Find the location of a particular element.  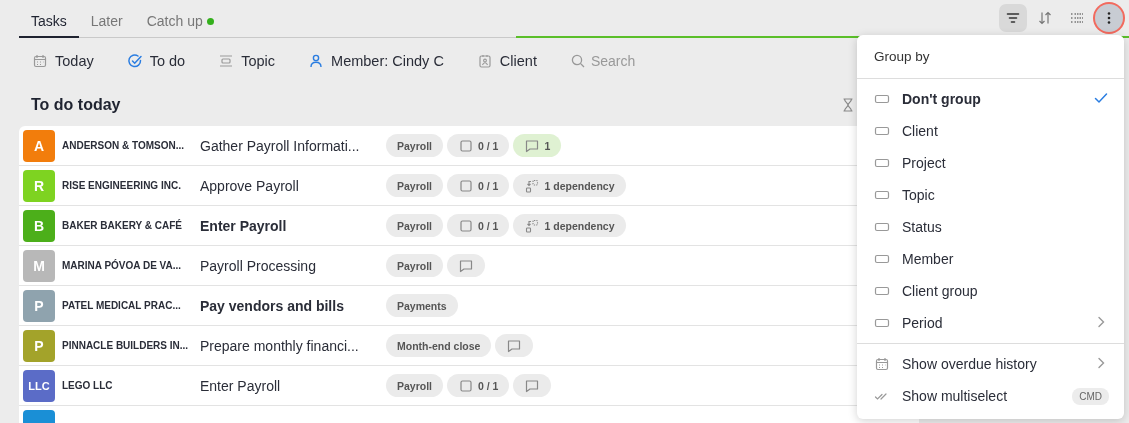

menu-title: Group by is located at coordinates (990, 57).